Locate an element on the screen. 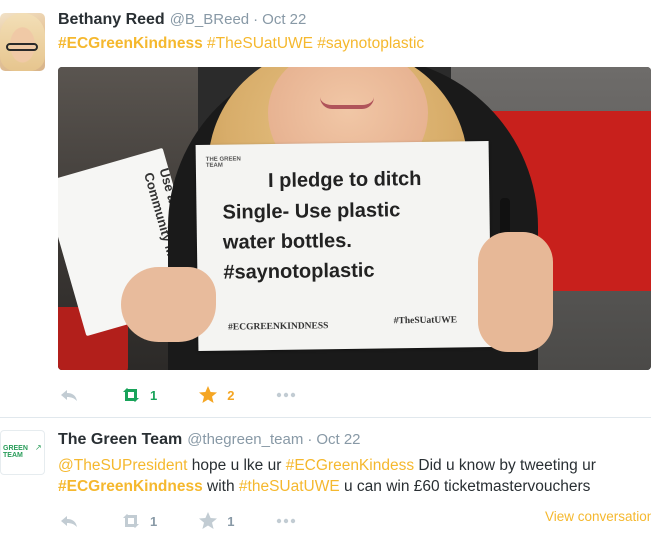 This screenshot has width=651, height=547. mention-link: @TheSUPresident is located at coordinates (122, 465).